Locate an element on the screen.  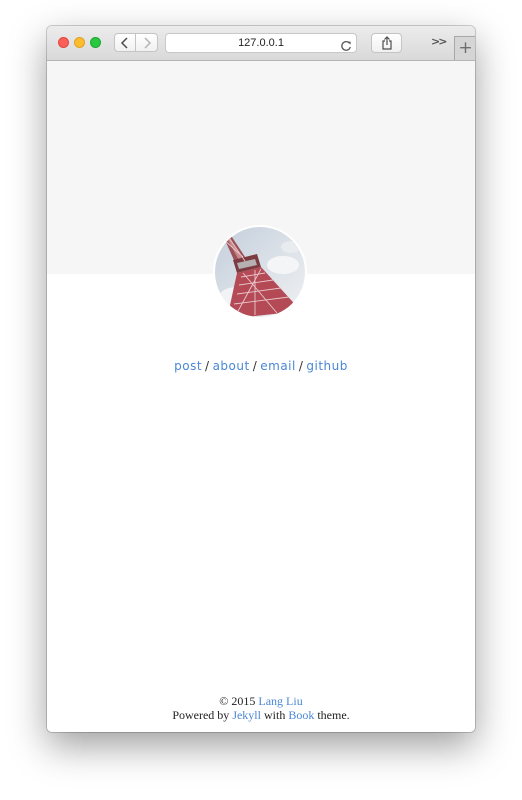
address-bar: 127.0.0.1 is located at coordinates (261, 43).